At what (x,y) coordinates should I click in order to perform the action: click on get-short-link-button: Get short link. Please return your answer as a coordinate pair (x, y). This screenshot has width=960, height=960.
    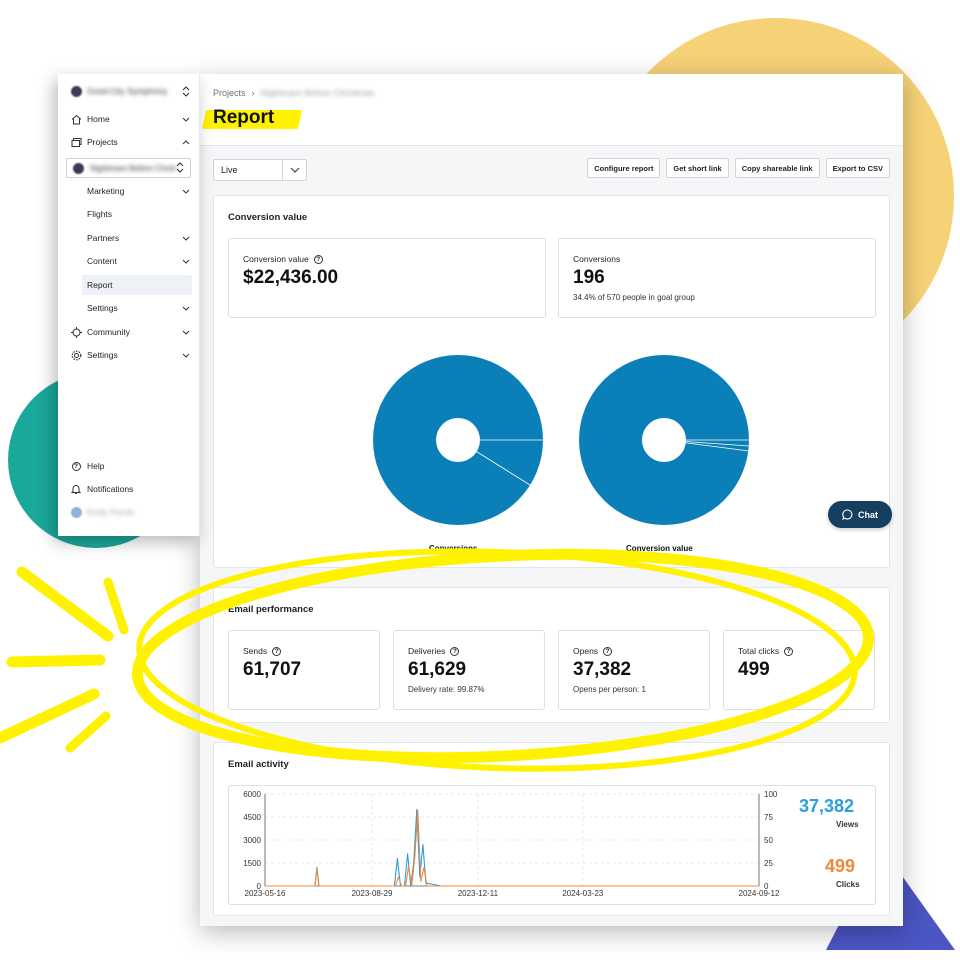
    Looking at the image, I should click on (697, 168).